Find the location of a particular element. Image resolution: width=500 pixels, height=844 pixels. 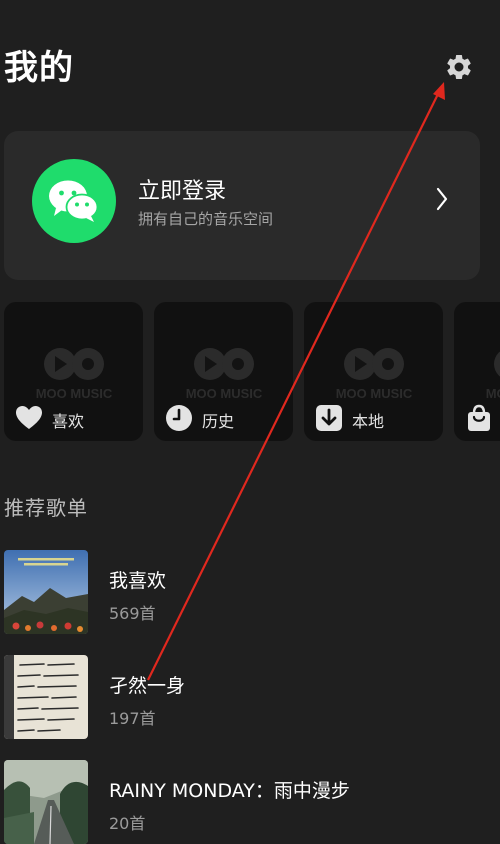

quick-tile-favorites: MOO MUSIC 喜欢 is located at coordinates (73, 371).